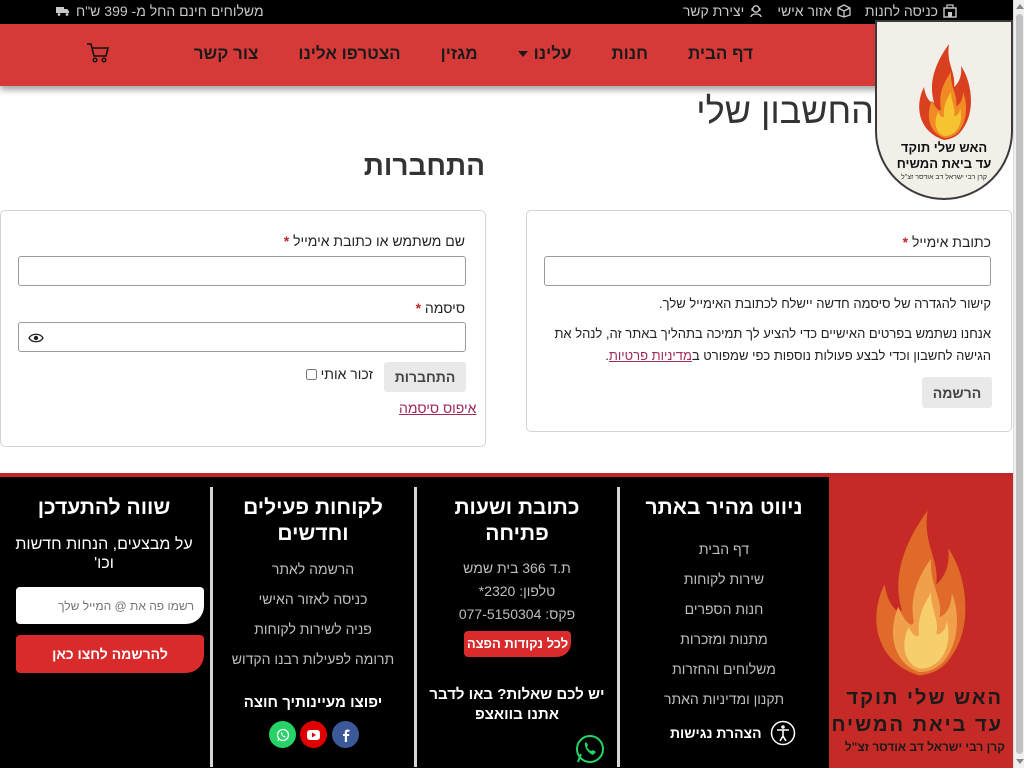 The height and width of the screenshot is (768, 1024). I want to click on truck-icon, so click(62, 11).